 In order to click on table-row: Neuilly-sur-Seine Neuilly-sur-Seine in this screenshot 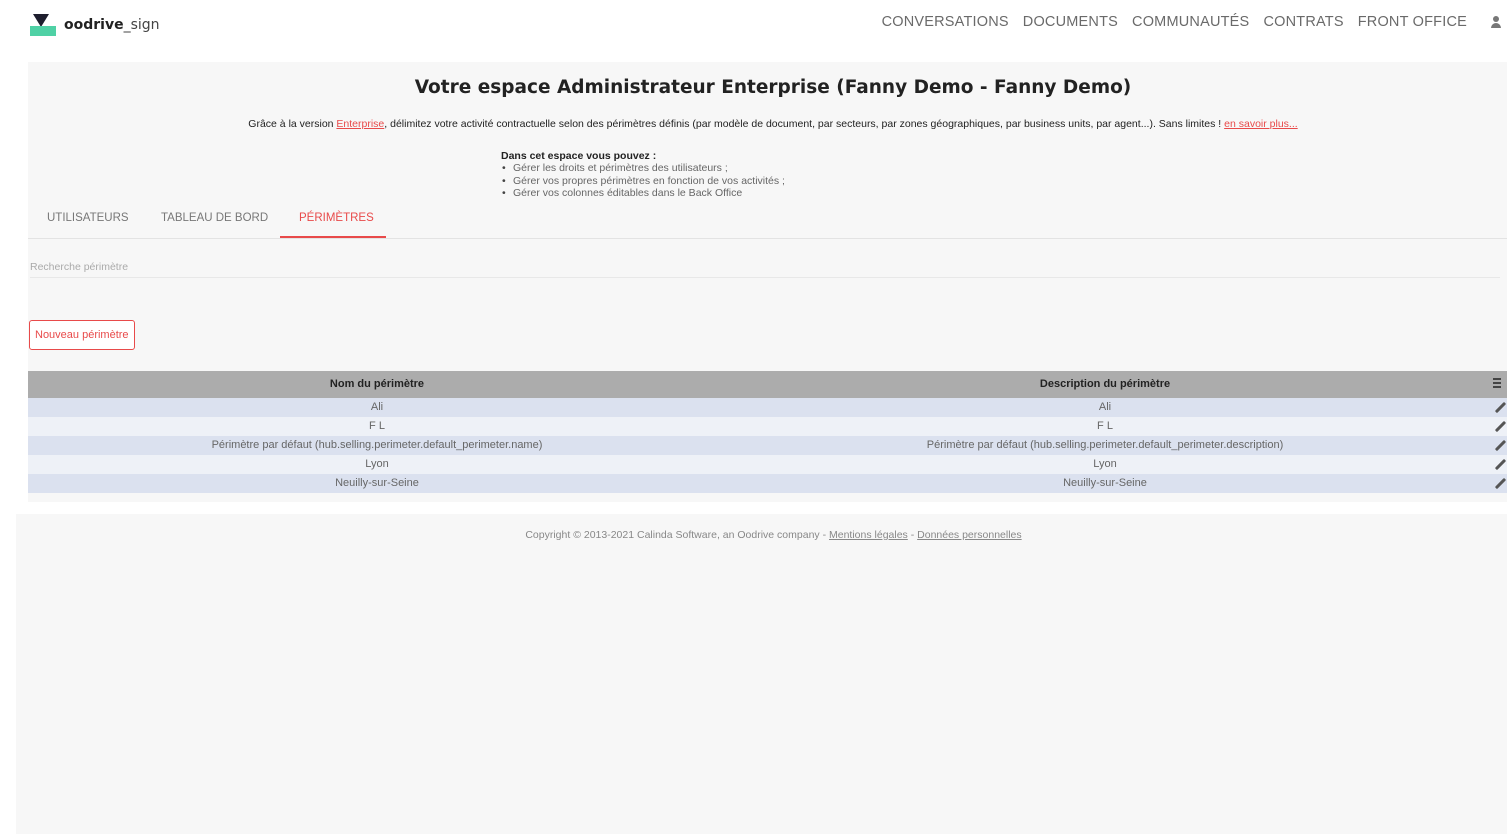, I will do `click(767, 483)`.